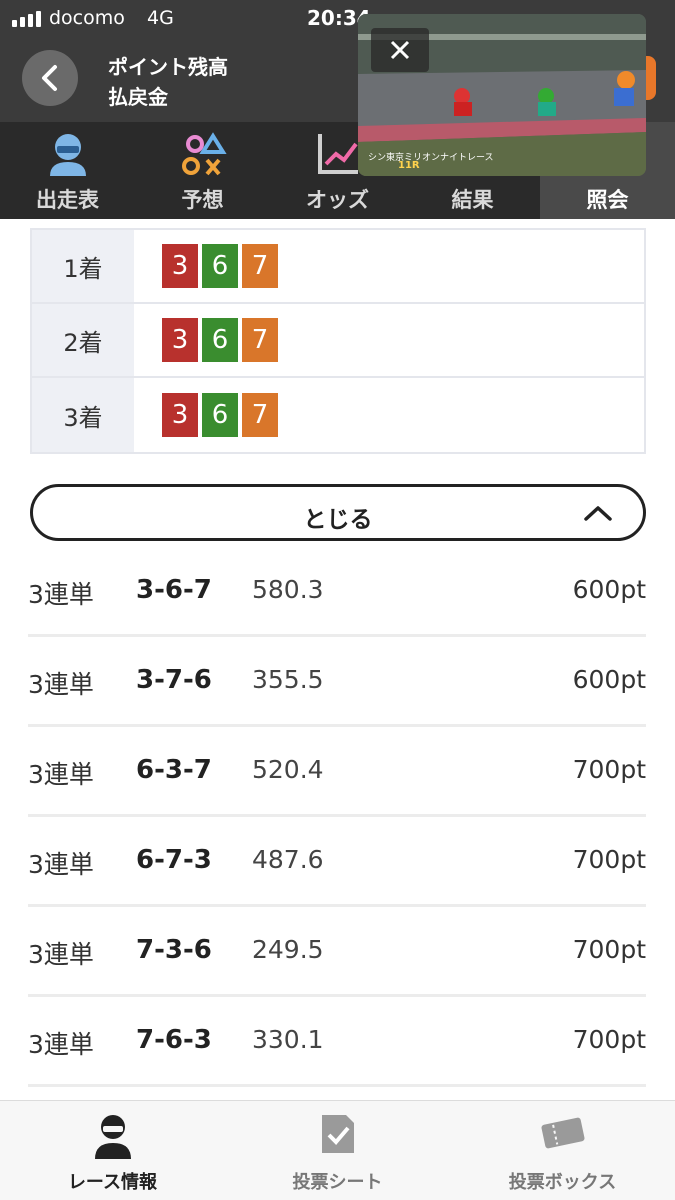 The height and width of the screenshot is (1200, 675). Describe the element at coordinates (138, 97) in the screenshot. I see `title-line-2: 払戻金` at that location.